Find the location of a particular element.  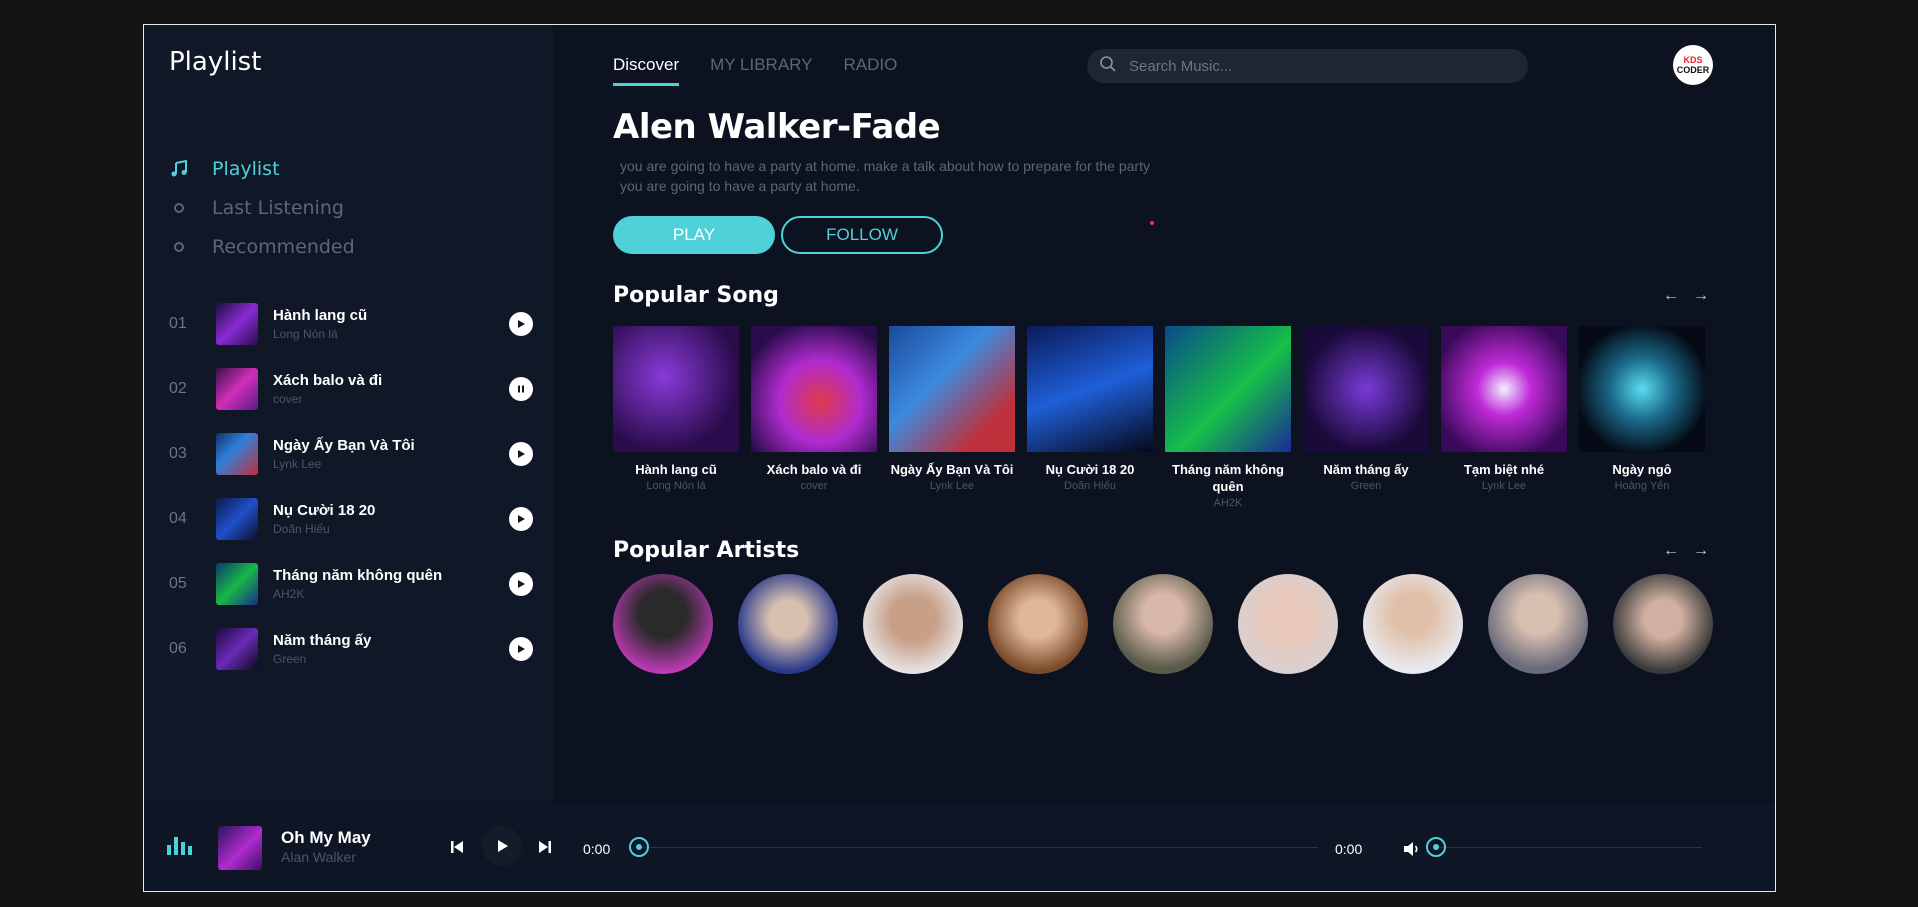

song-card: Xách balo và đi cover is located at coordinates (814, 417).